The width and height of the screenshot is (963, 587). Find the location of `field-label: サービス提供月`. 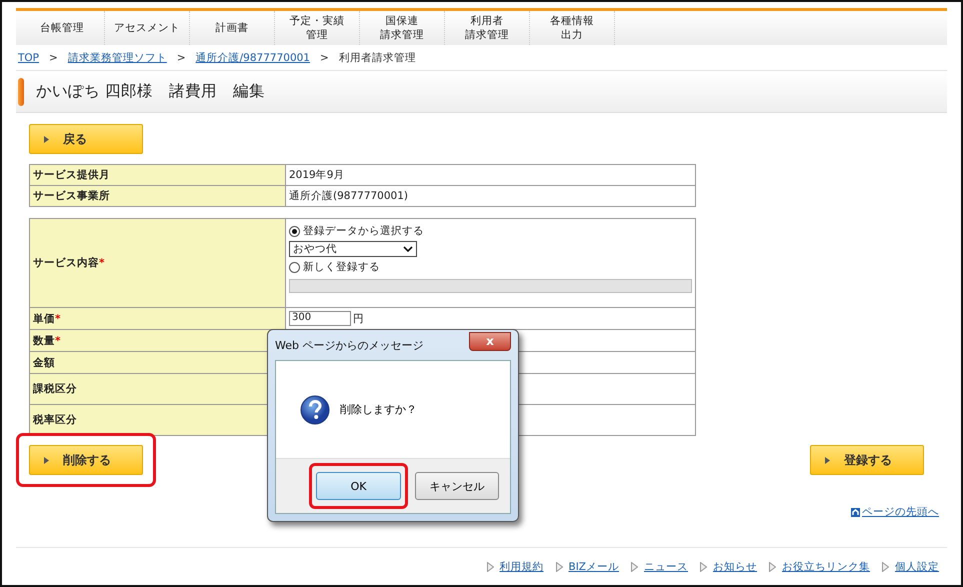

field-label: サービス提供月 is located at coordinates (158, 175).